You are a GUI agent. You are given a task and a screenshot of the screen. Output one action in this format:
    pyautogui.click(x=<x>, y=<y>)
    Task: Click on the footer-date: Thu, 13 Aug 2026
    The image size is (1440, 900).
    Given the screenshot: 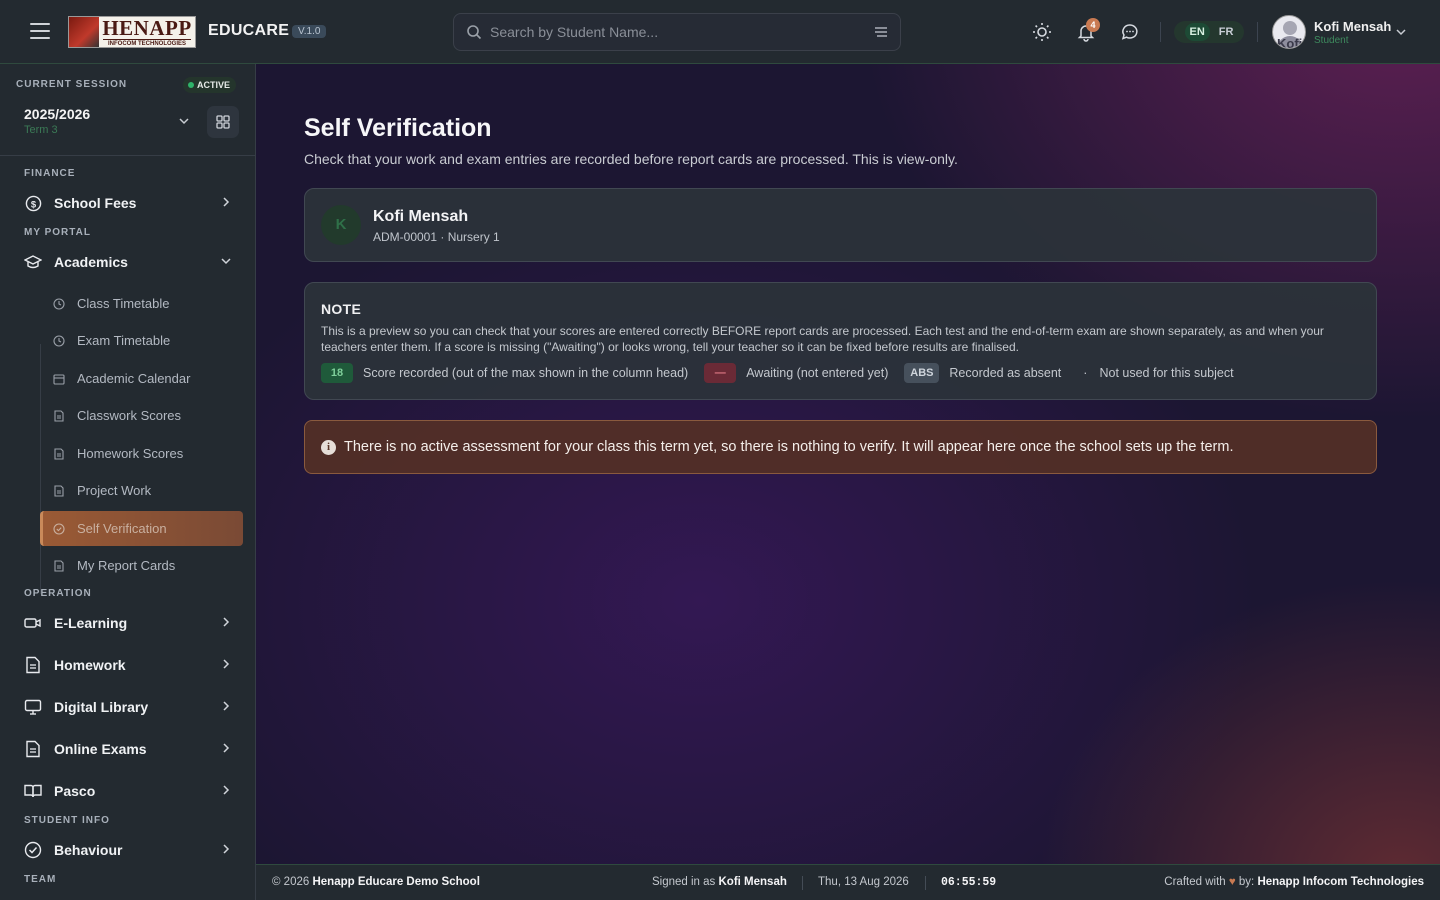 What is the action you would take?
    pyautogui.click(x=863, y=882)
    